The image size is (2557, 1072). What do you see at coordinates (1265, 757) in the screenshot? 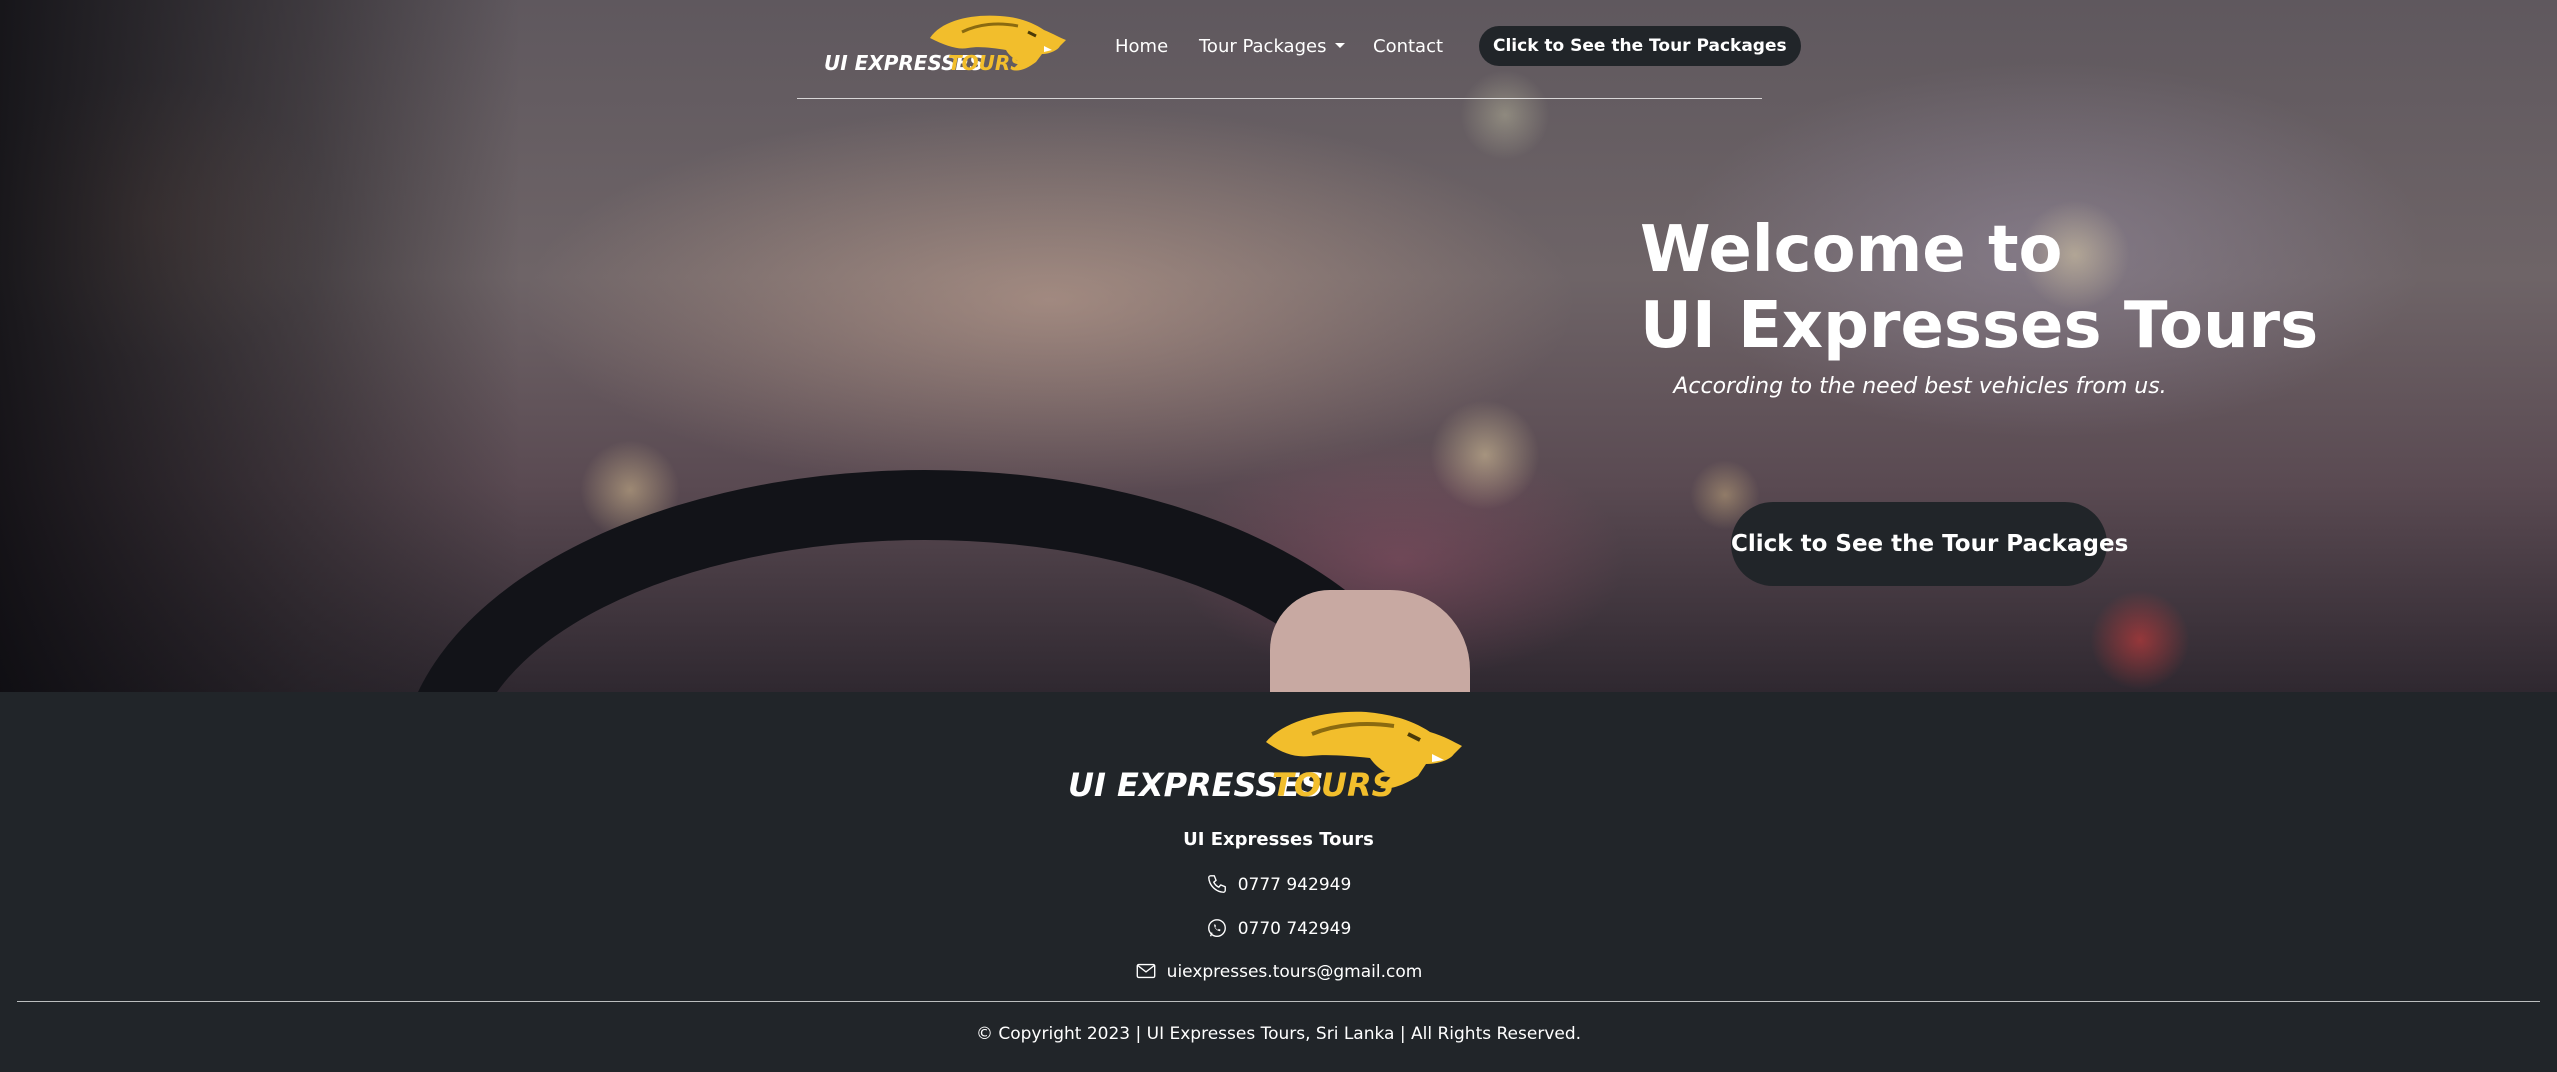
I see `footer-logo-icon: UI EXPRESSES TOURS` at bounding box center [1265, 757].